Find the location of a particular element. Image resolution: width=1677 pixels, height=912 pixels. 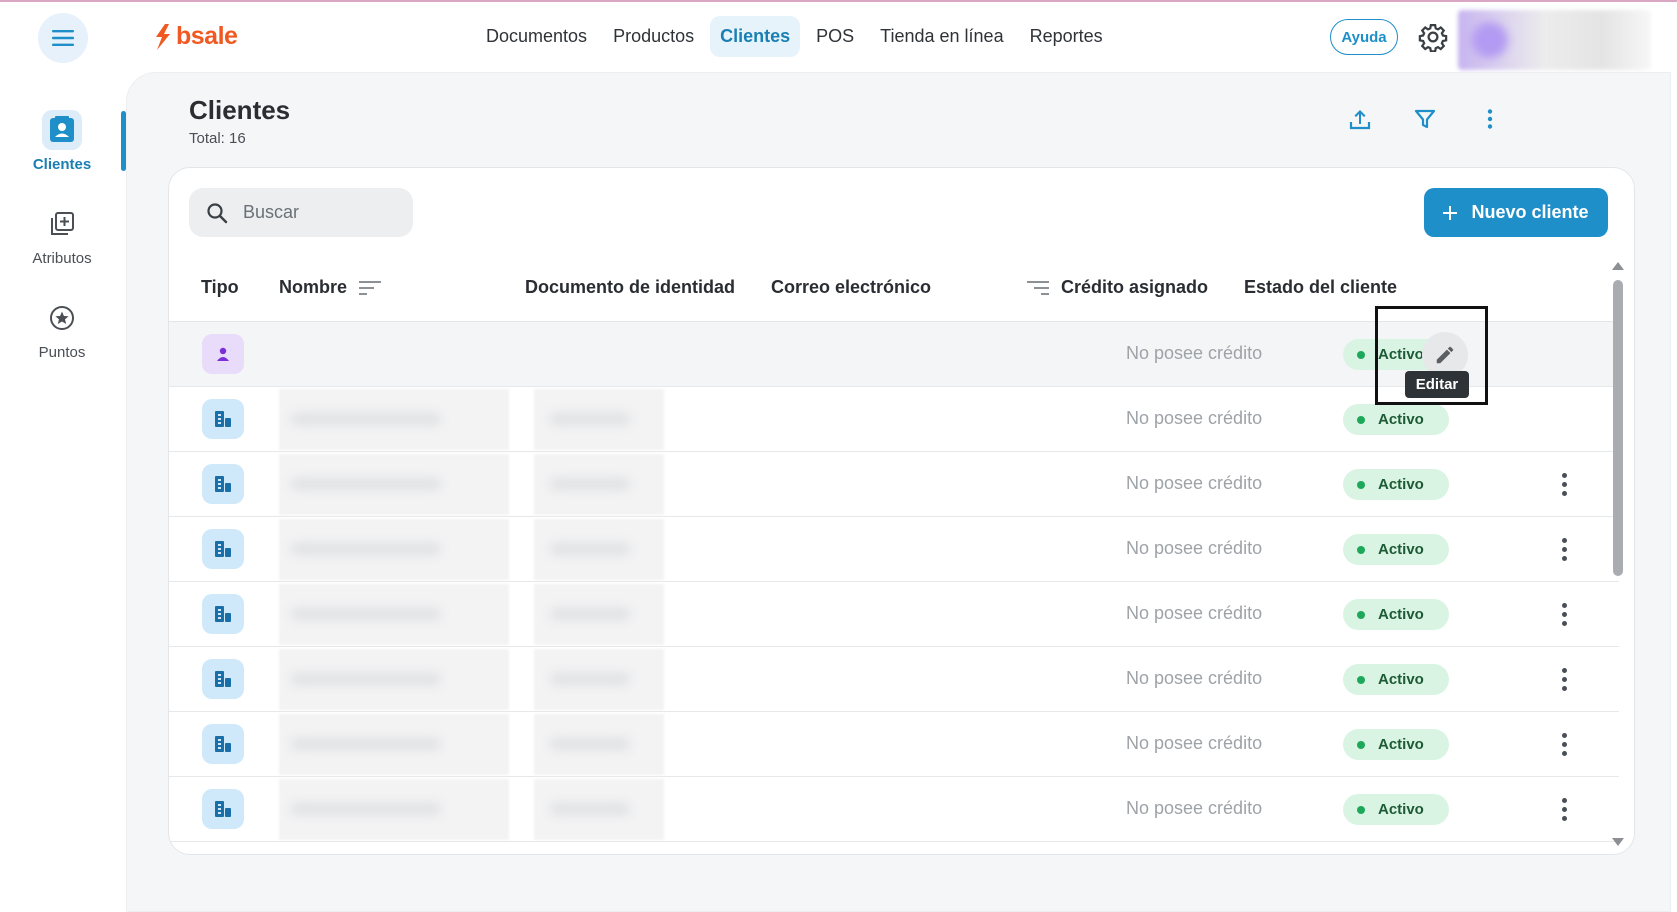

column-label: Documento de identidad is located at coordinates (630, 287).